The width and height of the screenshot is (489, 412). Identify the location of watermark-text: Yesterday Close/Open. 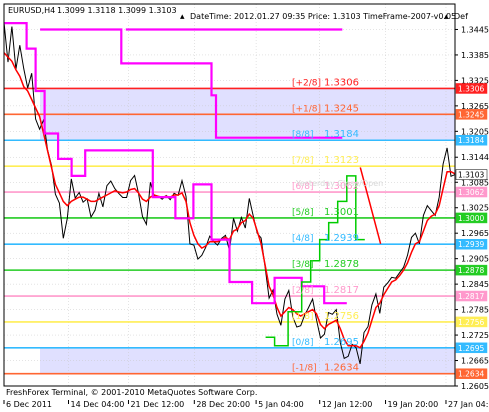
(339, 183).